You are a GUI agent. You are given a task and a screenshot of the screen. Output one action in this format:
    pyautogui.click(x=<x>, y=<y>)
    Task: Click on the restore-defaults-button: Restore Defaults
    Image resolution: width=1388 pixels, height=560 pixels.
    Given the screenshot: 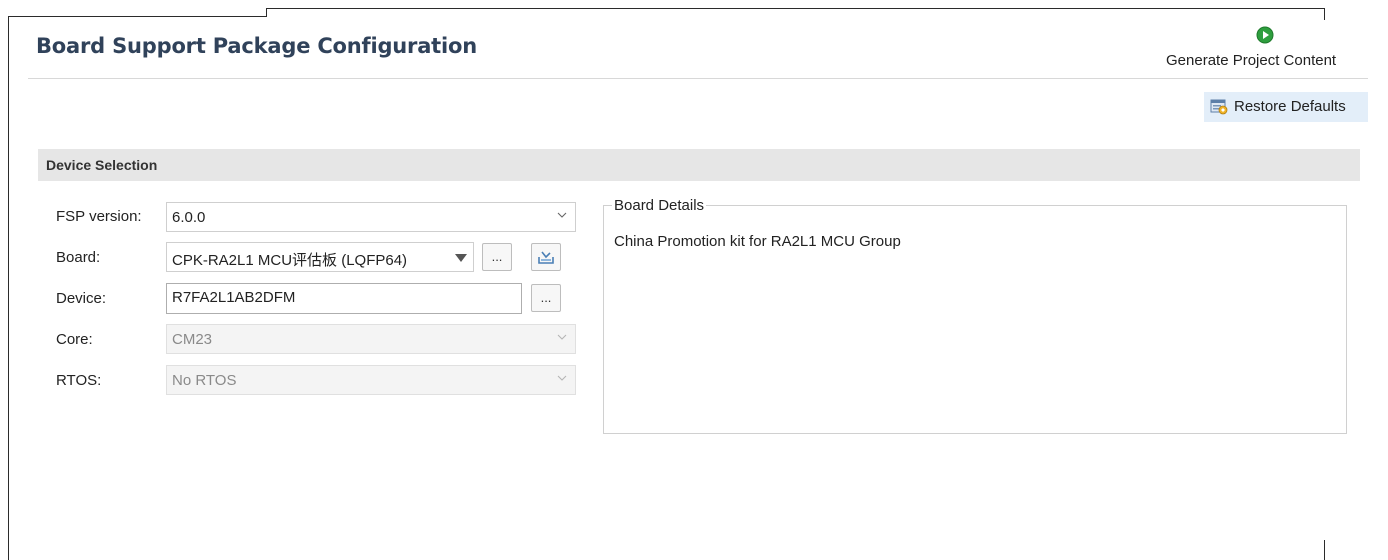 What is the action you would take?
    pyautogui.click(x=1286, y=107)
    